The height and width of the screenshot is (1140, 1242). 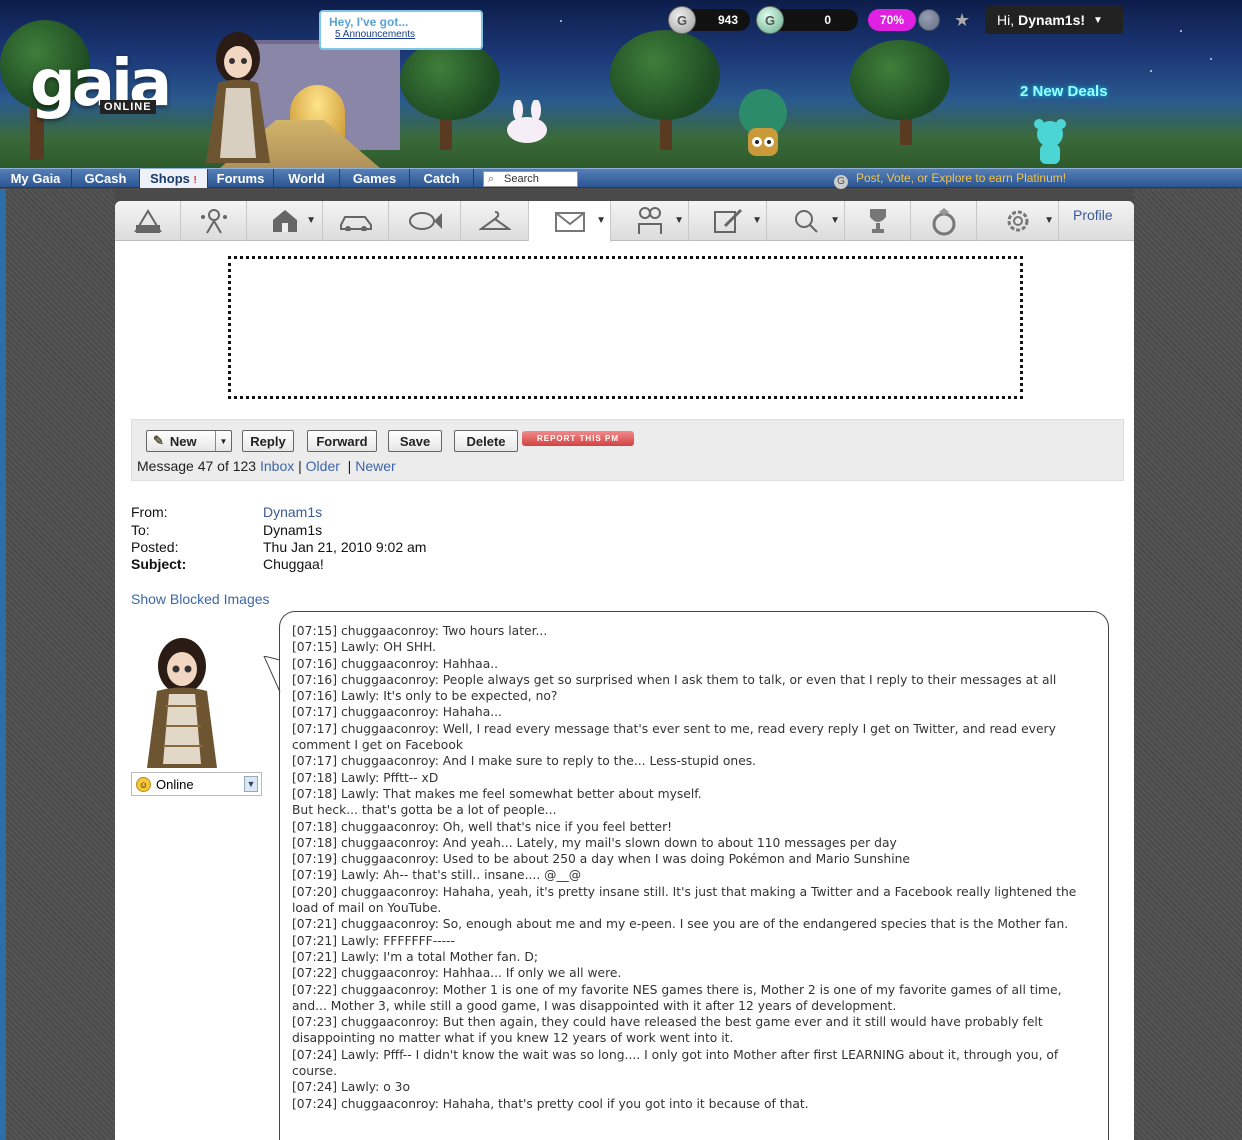 What do you see at coordinates (323, 466) in the screenshot?
I see `older-link: Older` at bounding box center [323, 466].